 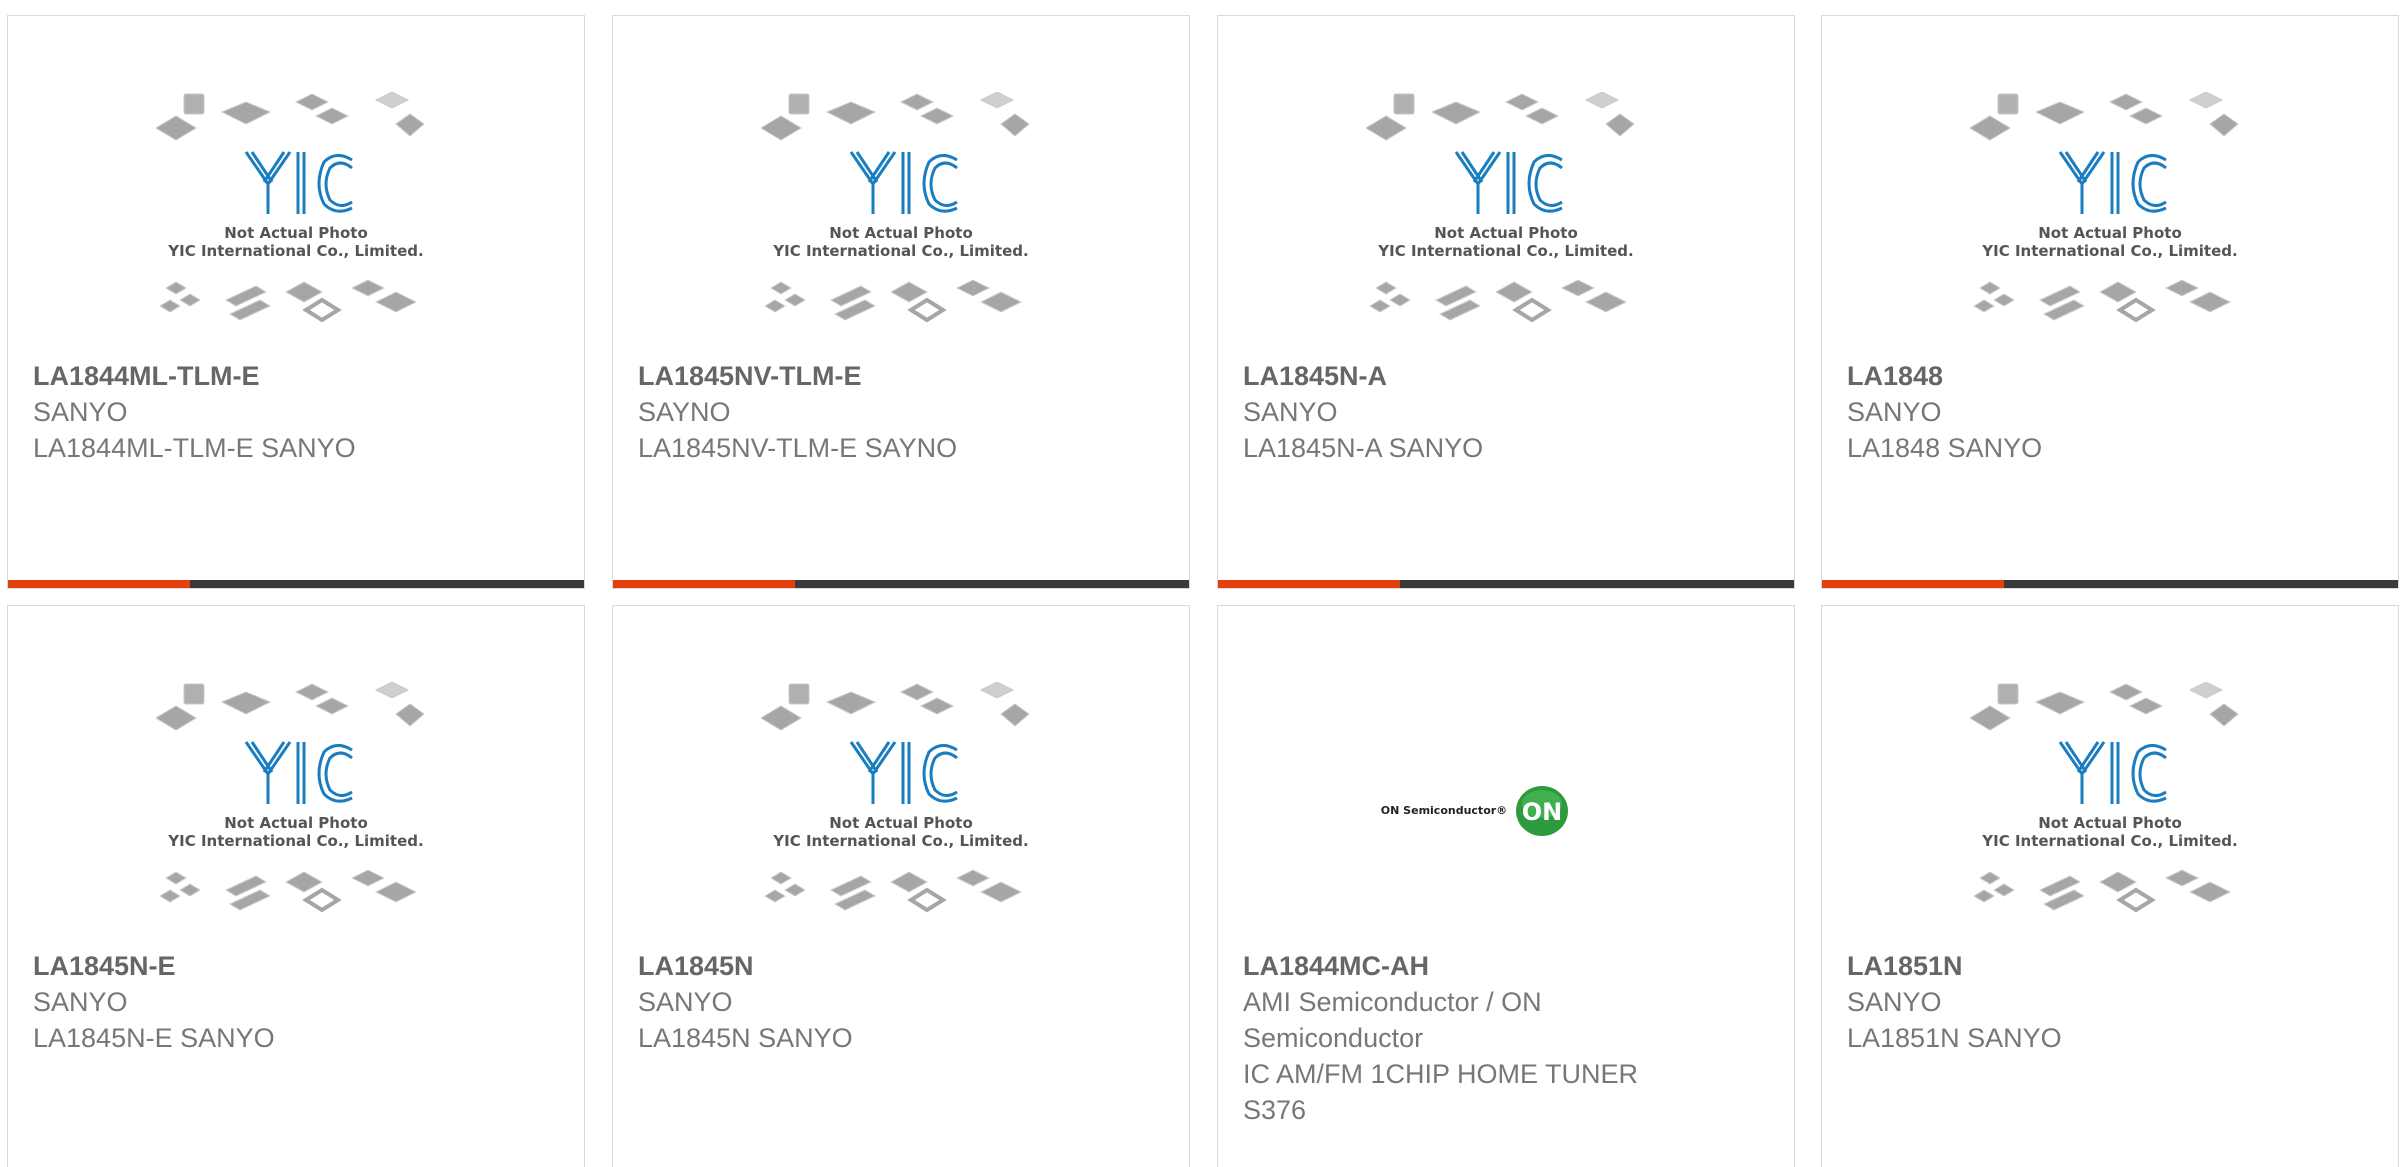 I want to click on part-number-link: LA1845NV-TLM-E, so click(x=853, y=376).